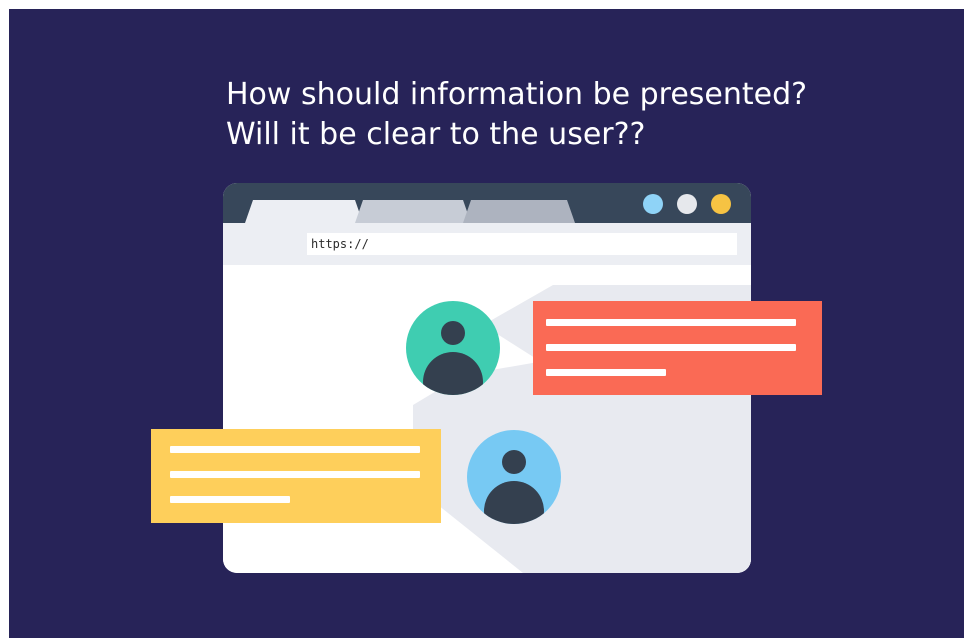 This screenshot has height=638, width=964. I want to click on dot-yellow-icon, so click(721, 204).